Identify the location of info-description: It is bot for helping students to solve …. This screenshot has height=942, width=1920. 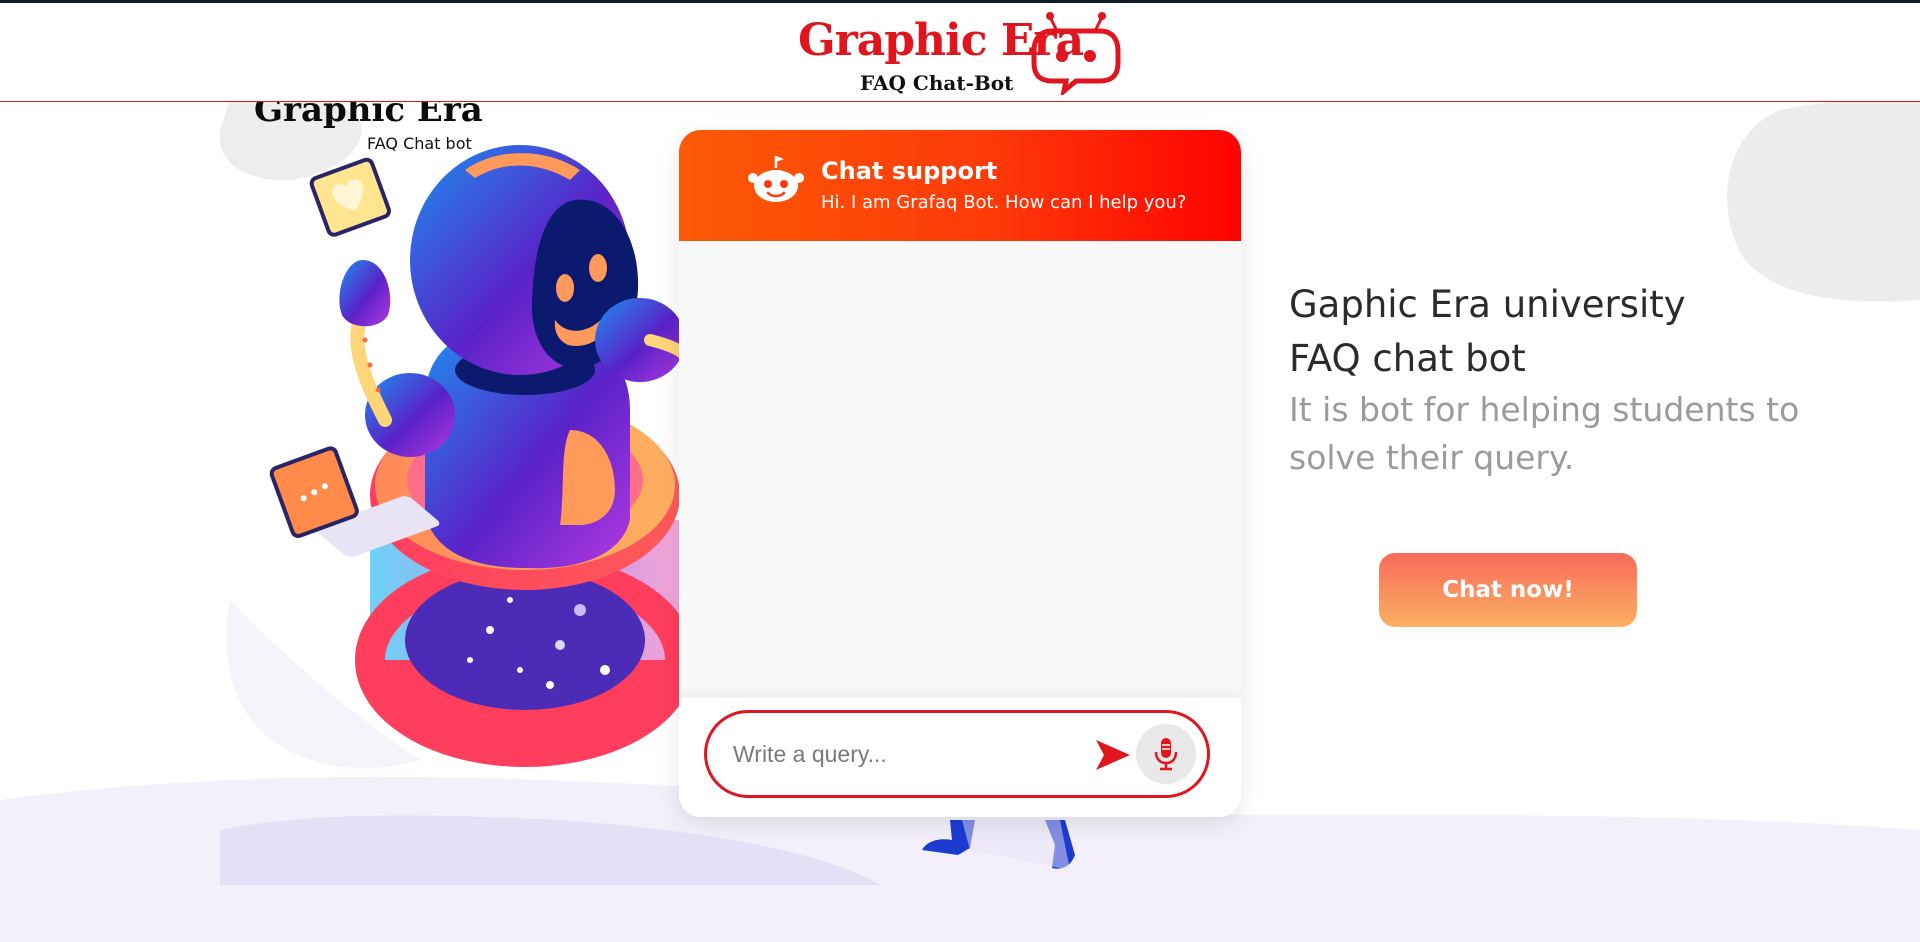
(1544, 433).